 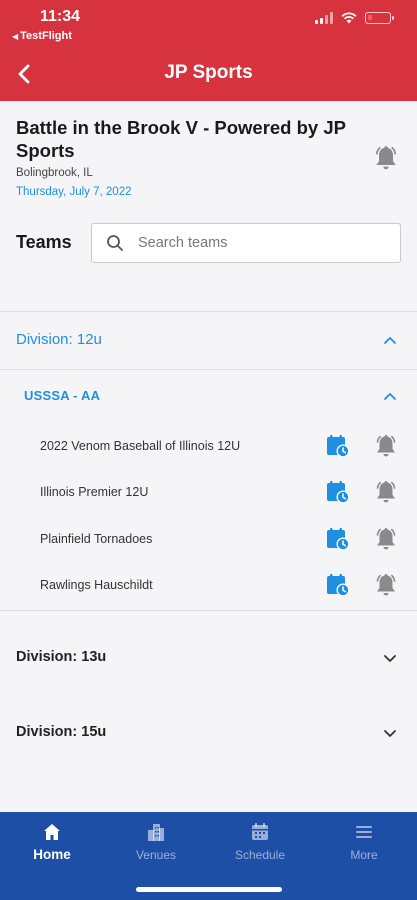 What do you see at coordinates (156, 832) in the screenshot?
I see `buildings-icon` at bounding box center [156, 832].